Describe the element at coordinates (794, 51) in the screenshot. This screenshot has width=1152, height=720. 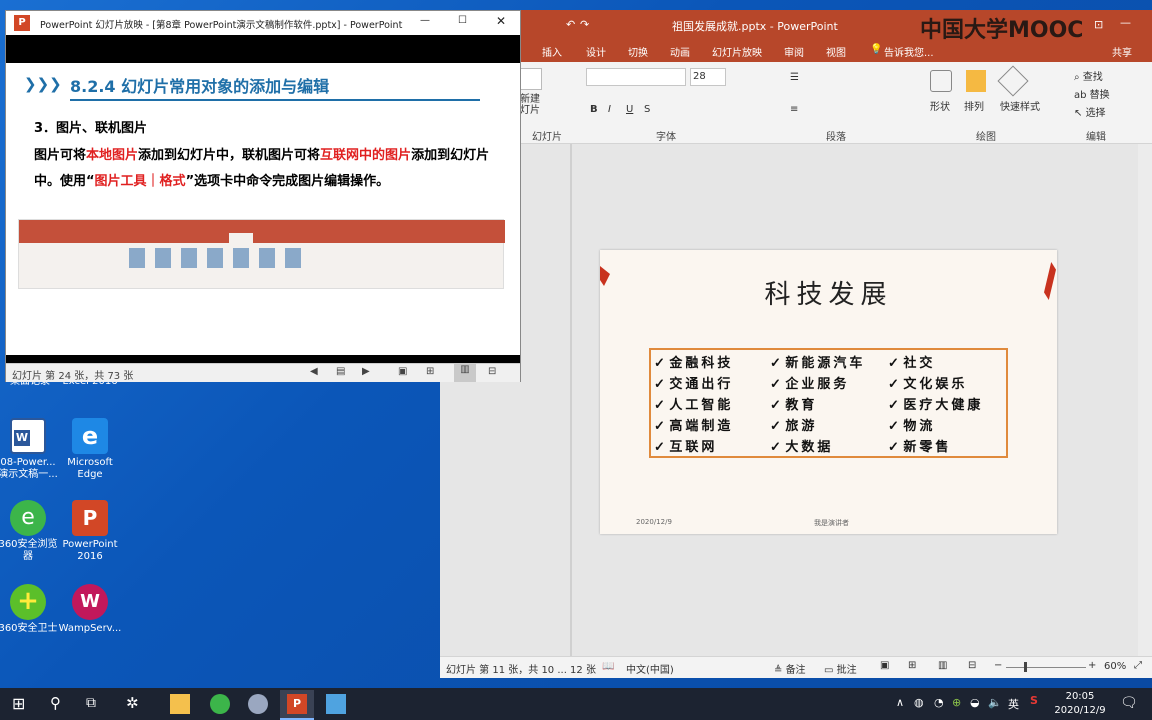
I see `tab-review: 审阅` at that location.